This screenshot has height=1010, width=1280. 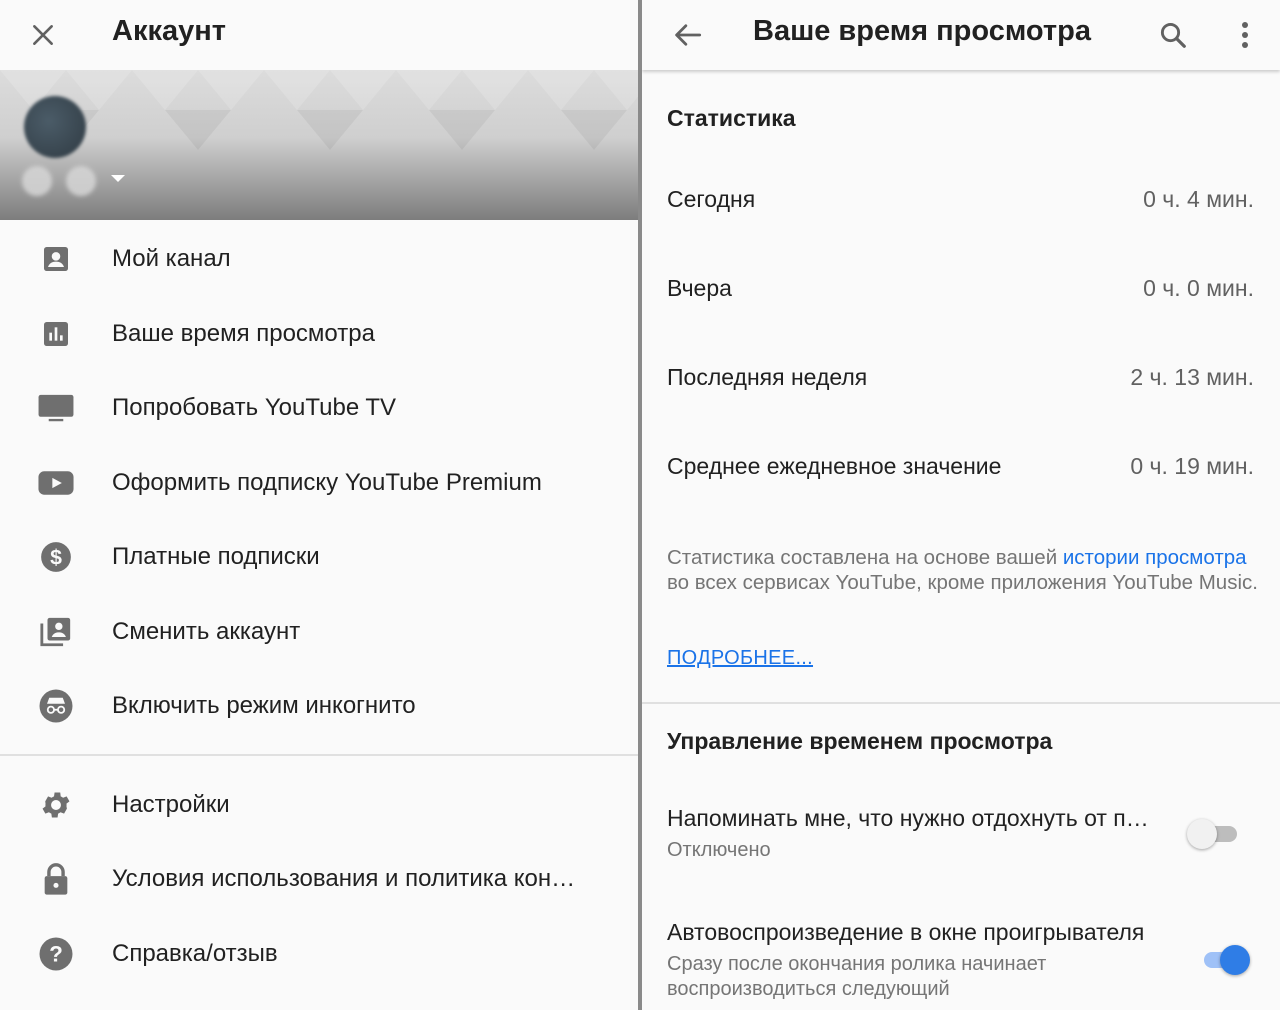 I want to click on menu-item-my-channel: Мой канал, so click(x=319, y=259).